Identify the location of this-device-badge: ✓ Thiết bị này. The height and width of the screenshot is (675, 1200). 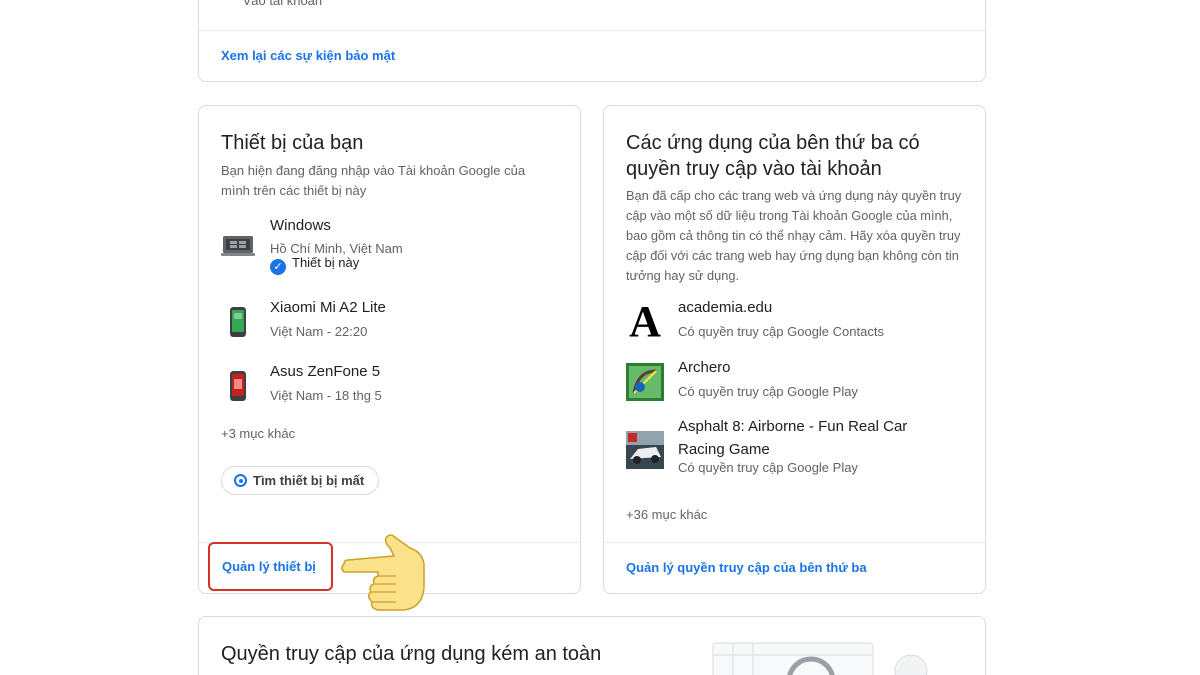
(314, 265).